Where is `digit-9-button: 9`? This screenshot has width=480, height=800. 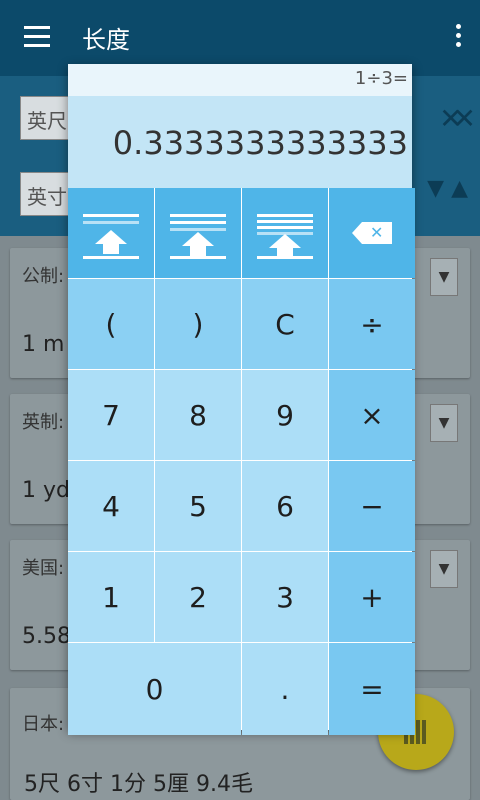 digit-9-button: 9 is located at coordinates (285, 415).